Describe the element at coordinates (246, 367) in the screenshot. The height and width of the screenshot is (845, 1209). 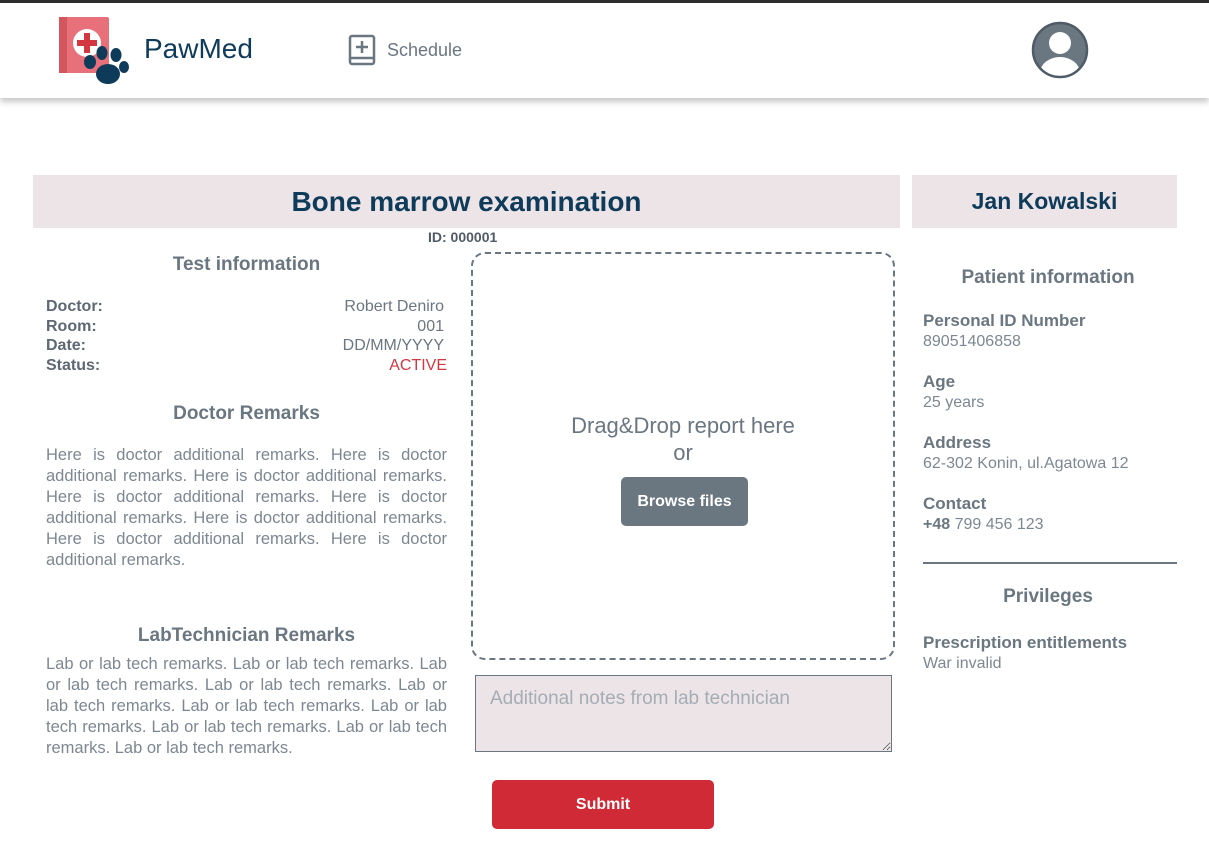
I see `info-row-status: Status: ACTIVE` at that location.